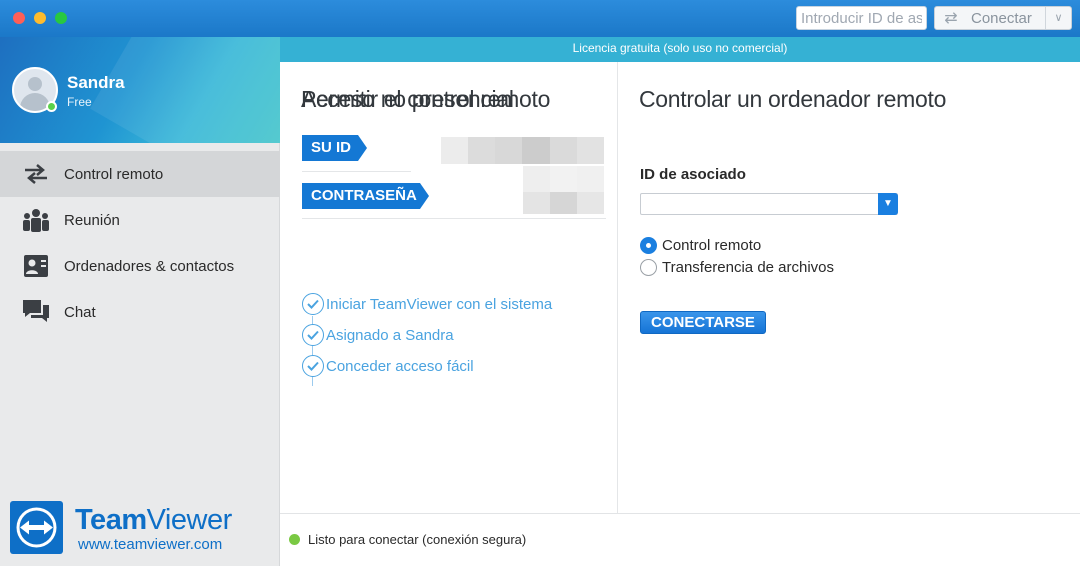 The width and height of the screenshot is (1080, 566). What do you see at coordinates (861, 18) in the screenshot?
I see `partner-id-quick-input` at bounding box center [861, 18].